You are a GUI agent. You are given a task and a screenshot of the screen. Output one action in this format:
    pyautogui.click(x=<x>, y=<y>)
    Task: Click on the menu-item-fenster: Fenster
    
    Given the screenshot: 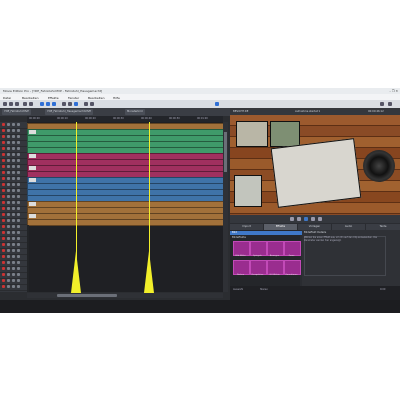 What is the action you would take?
    pyautogui.click(x=73, y=98)
    